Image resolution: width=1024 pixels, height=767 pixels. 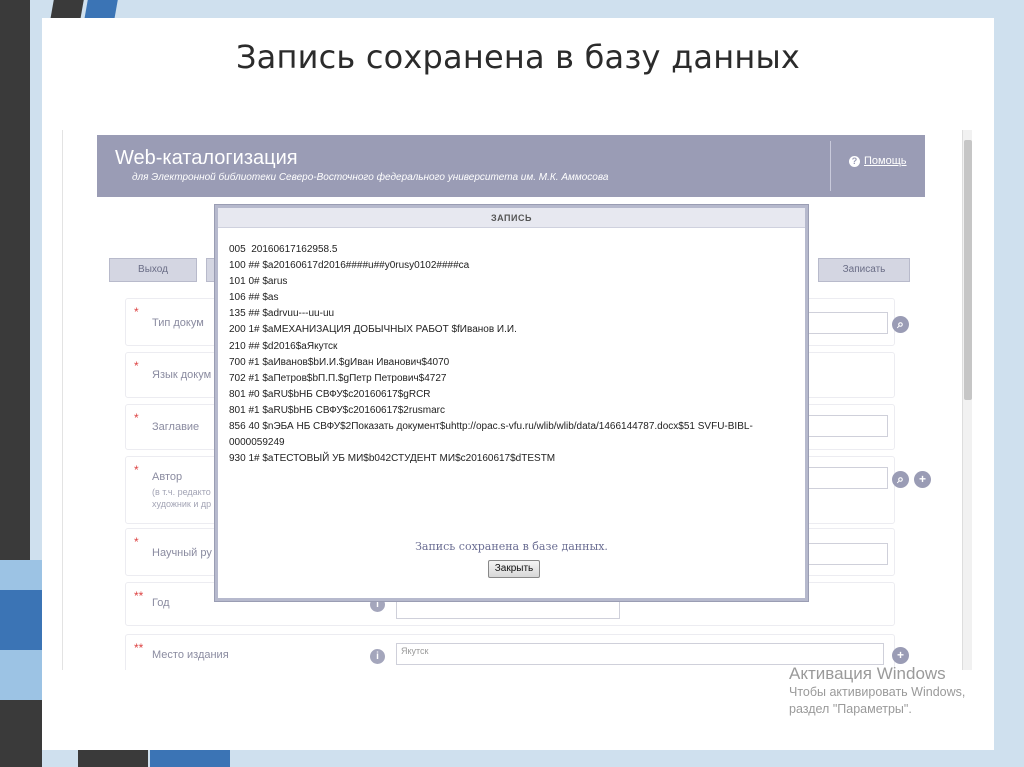 What do you see at coordinates (850, 709) in the screenshot?
I see `activation-line: раздел "Параметры".` at bounding box center [850, 709].